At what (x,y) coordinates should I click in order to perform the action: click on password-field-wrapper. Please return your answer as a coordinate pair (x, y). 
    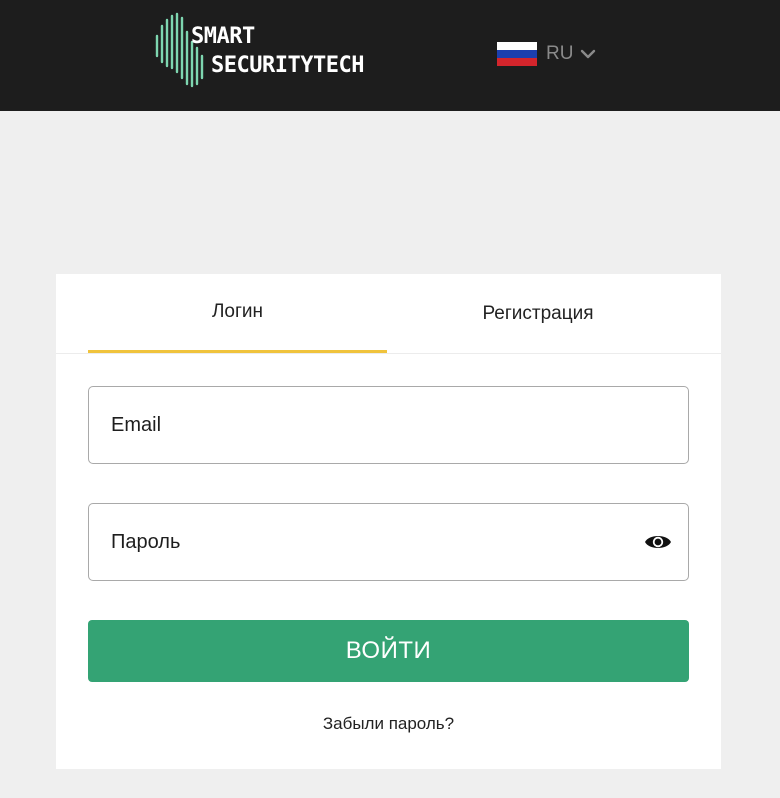
    Looking at the image, I should click on (388, 542).